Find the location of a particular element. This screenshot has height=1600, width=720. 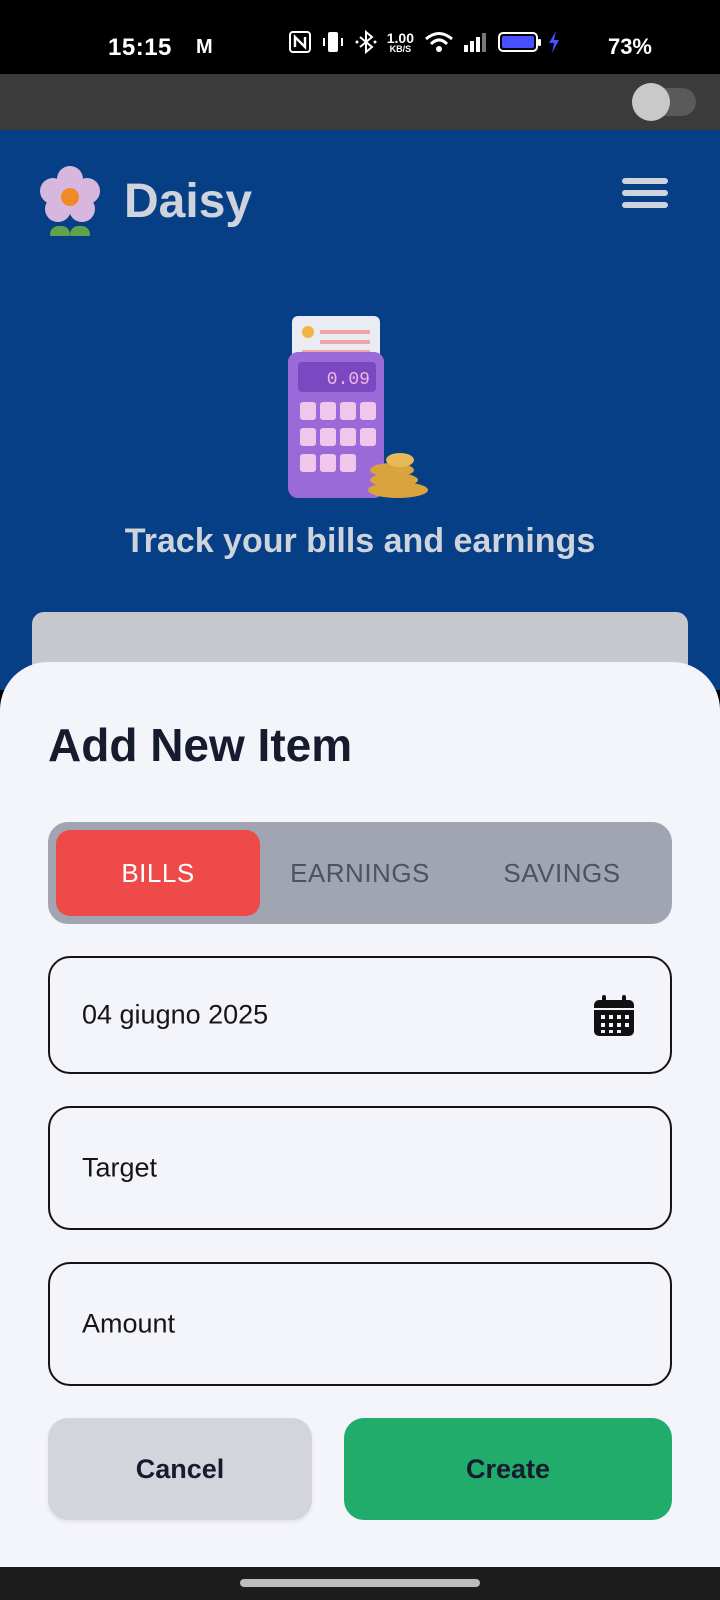

amount-input: Amount is located at coordinates (360, 1324).